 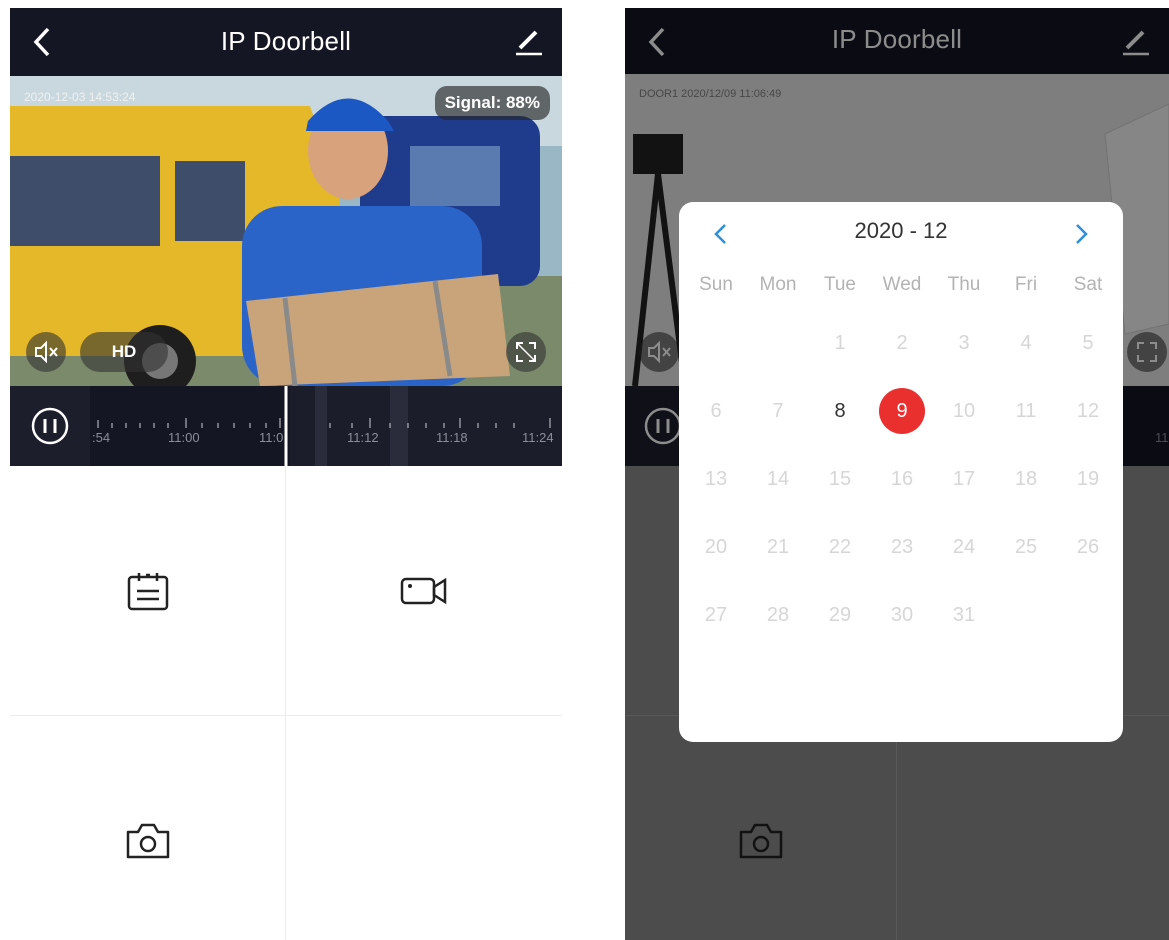 I want to click on snapshot-camera-icon, so click(x=147, y=840).